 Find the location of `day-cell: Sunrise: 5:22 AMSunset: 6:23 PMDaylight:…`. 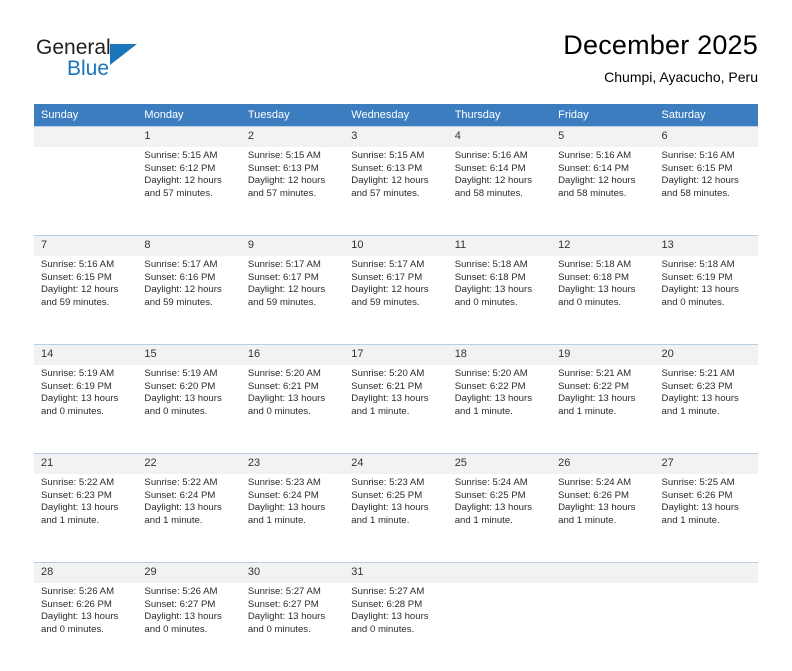

day-cell: Sunrise: 5:22 AMSunset: 6:23 PMDaylight:… is located at coordinates (85, 518).